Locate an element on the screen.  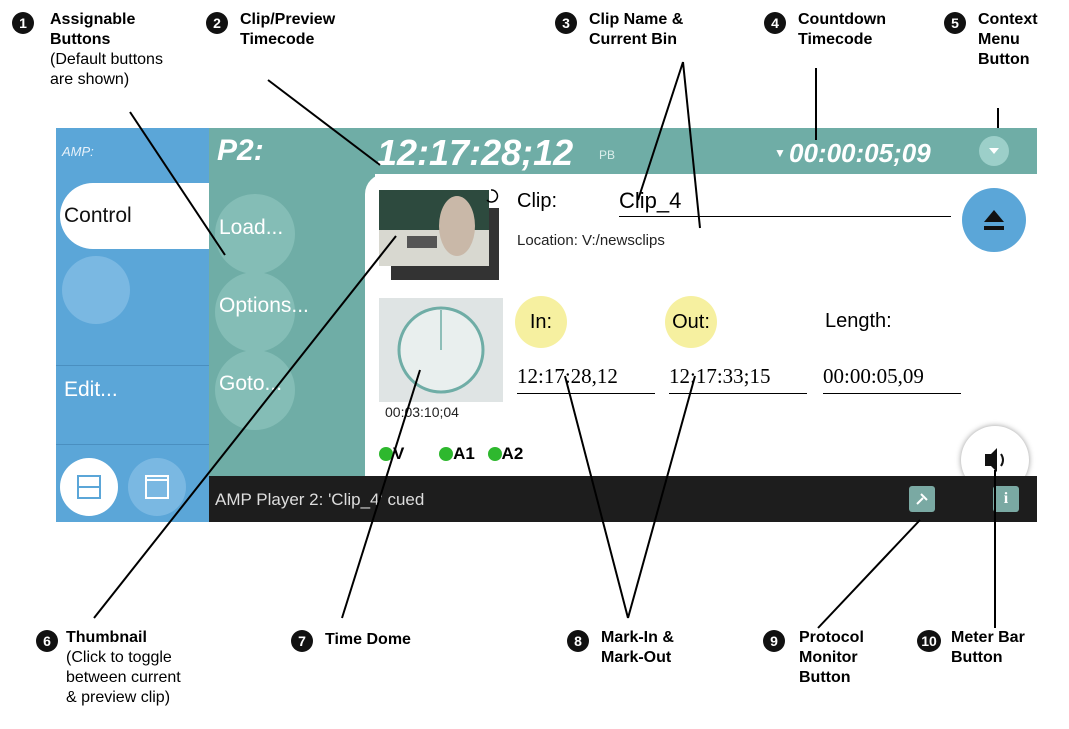
leader-line-3a is located at coordinates (660, 131).